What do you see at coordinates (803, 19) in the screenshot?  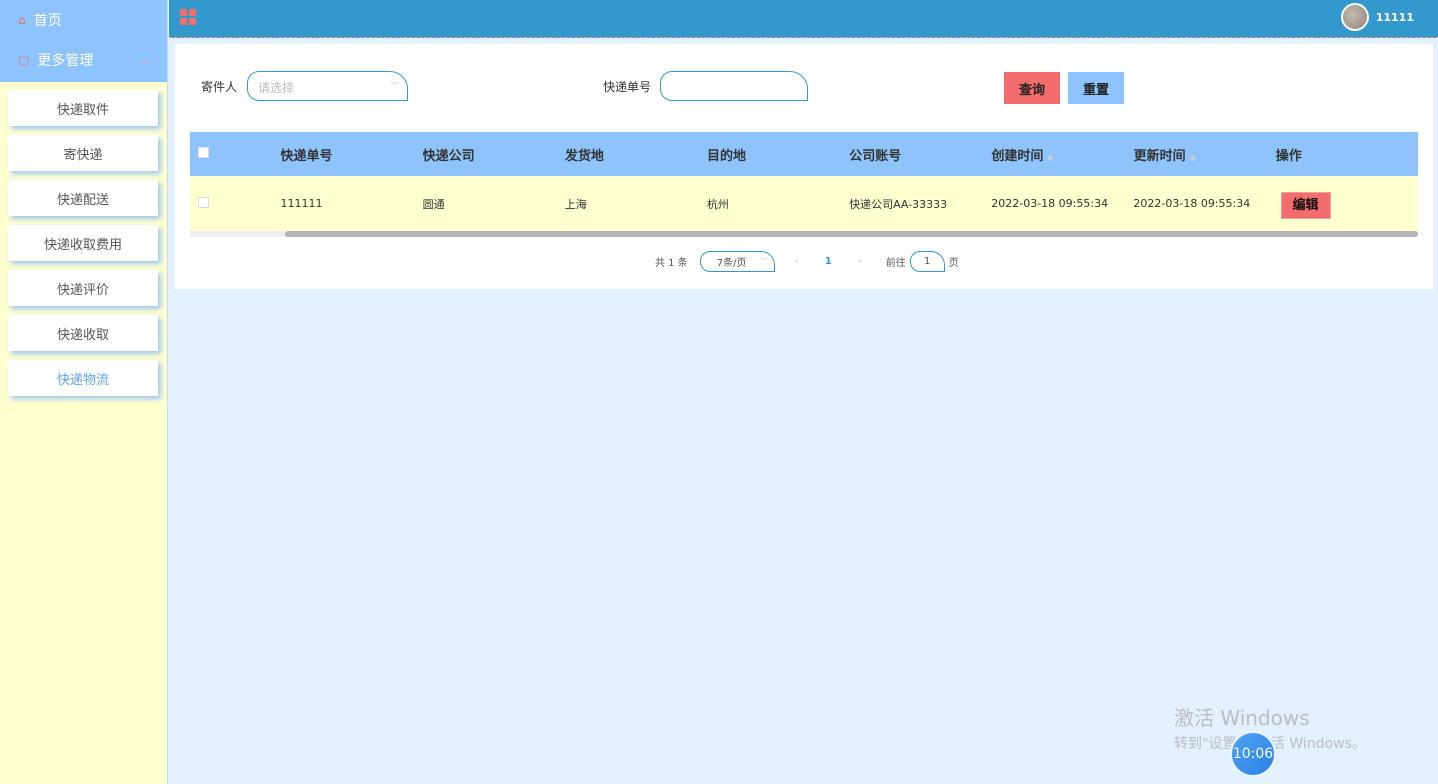 I see `top-bar: 11111` at bounding box center [803, 19].